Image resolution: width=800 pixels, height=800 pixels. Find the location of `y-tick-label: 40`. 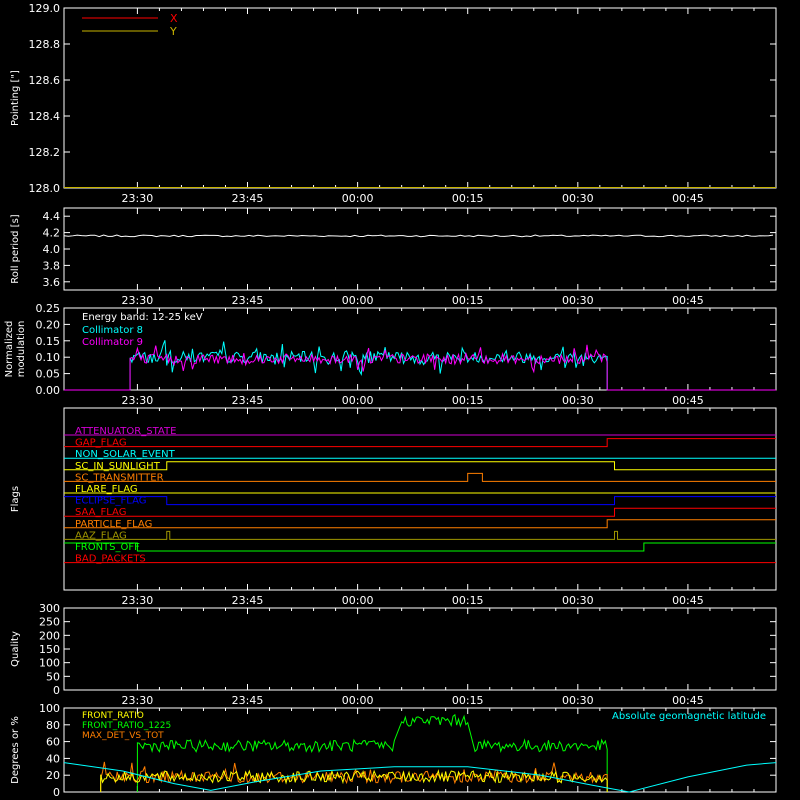

y-tick-label: 40 is located at coordinates (53, 758).